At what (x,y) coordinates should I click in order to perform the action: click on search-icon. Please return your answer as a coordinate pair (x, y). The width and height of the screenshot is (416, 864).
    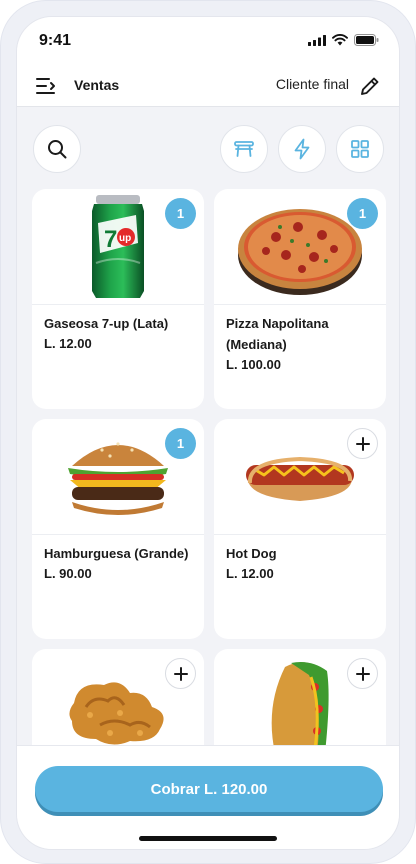
    Looking at the image, I should click on (57, 149).